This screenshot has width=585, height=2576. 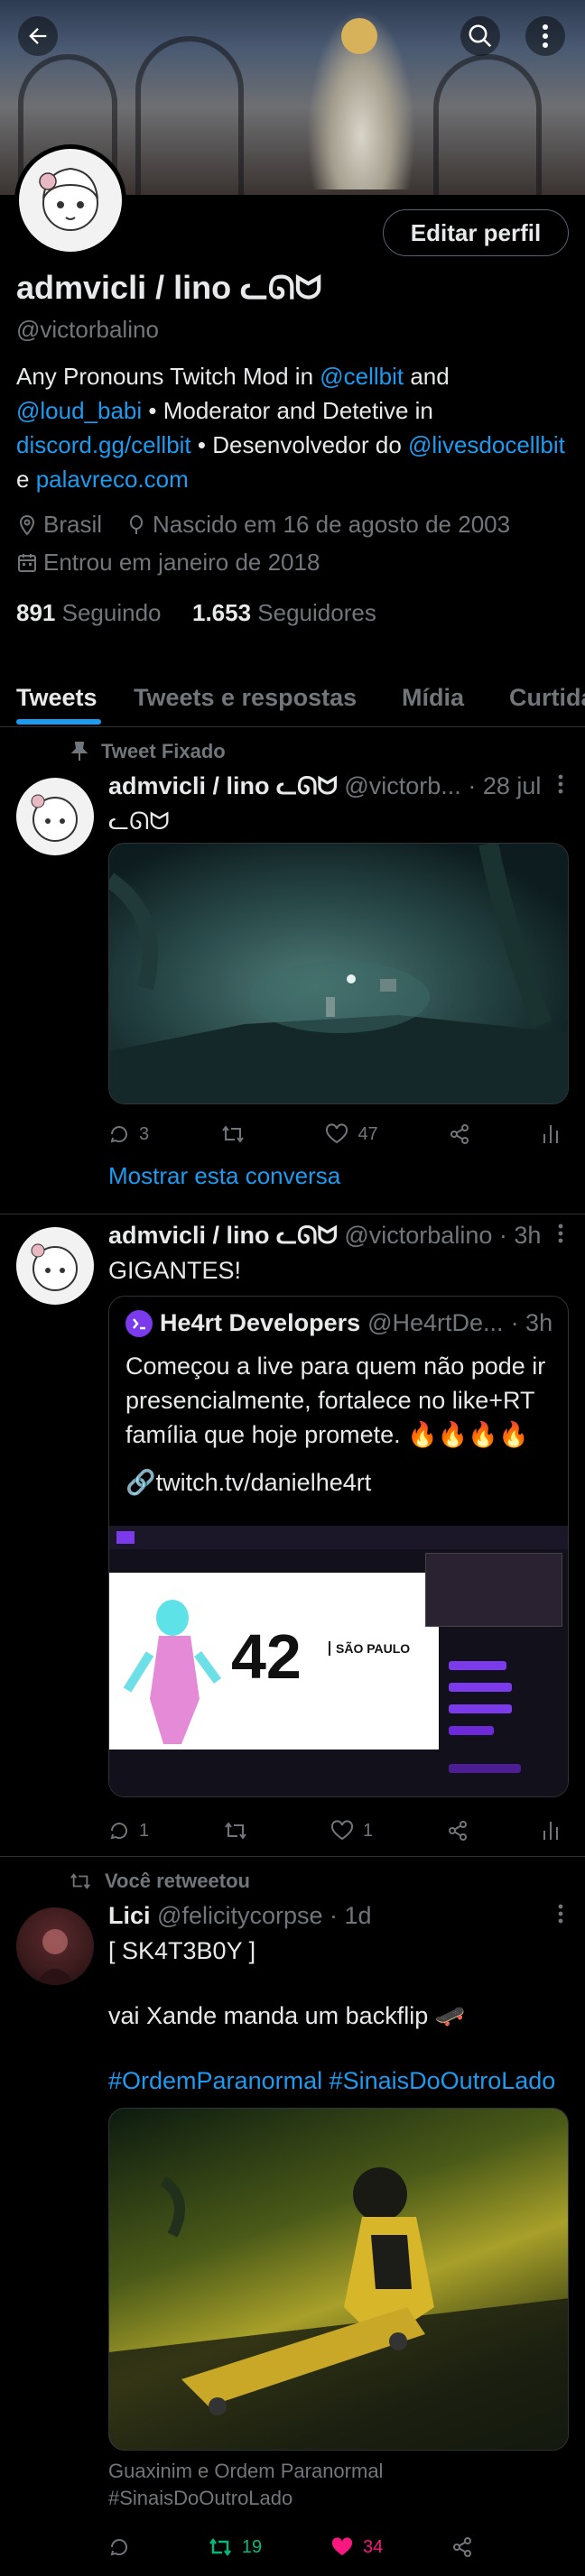 What do you see at coordinates (246, 698) in the screenshot?
I see `tab-tweets-replies: Tweets e respostas` at bounding box center [246, 698].